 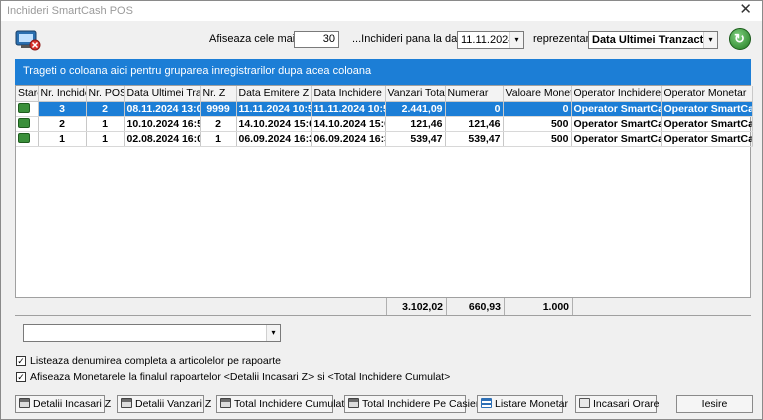 I want to click on cell-nr-z: 2, so click(x=218, y=124).